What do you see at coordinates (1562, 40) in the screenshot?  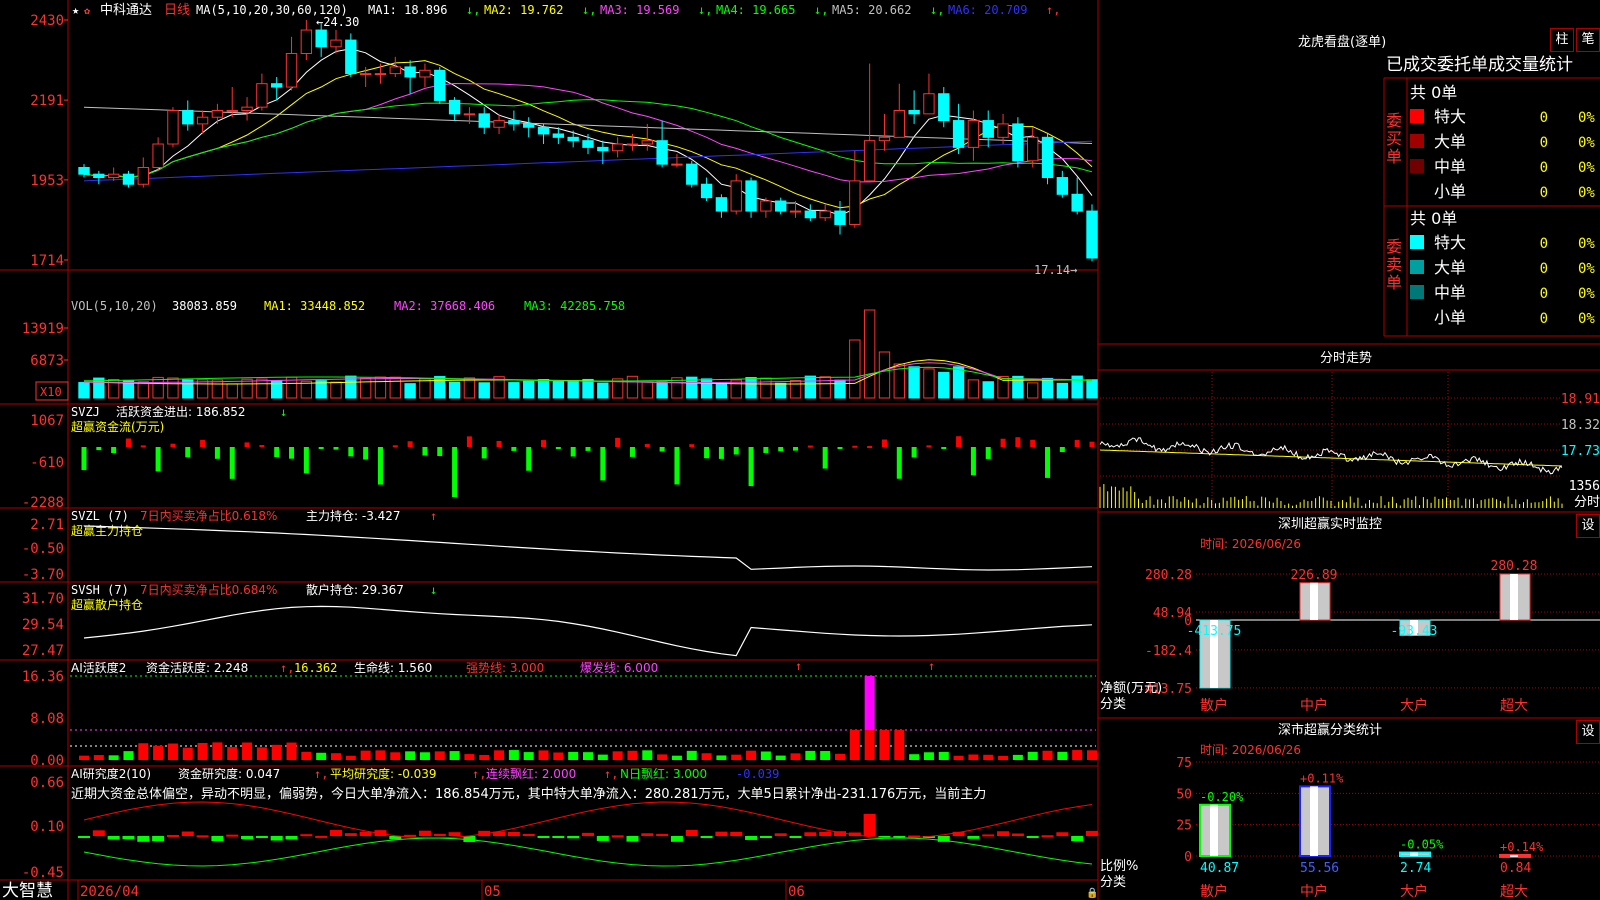 I see `column-view-button: 柱` at bounding box center [1562, 40].